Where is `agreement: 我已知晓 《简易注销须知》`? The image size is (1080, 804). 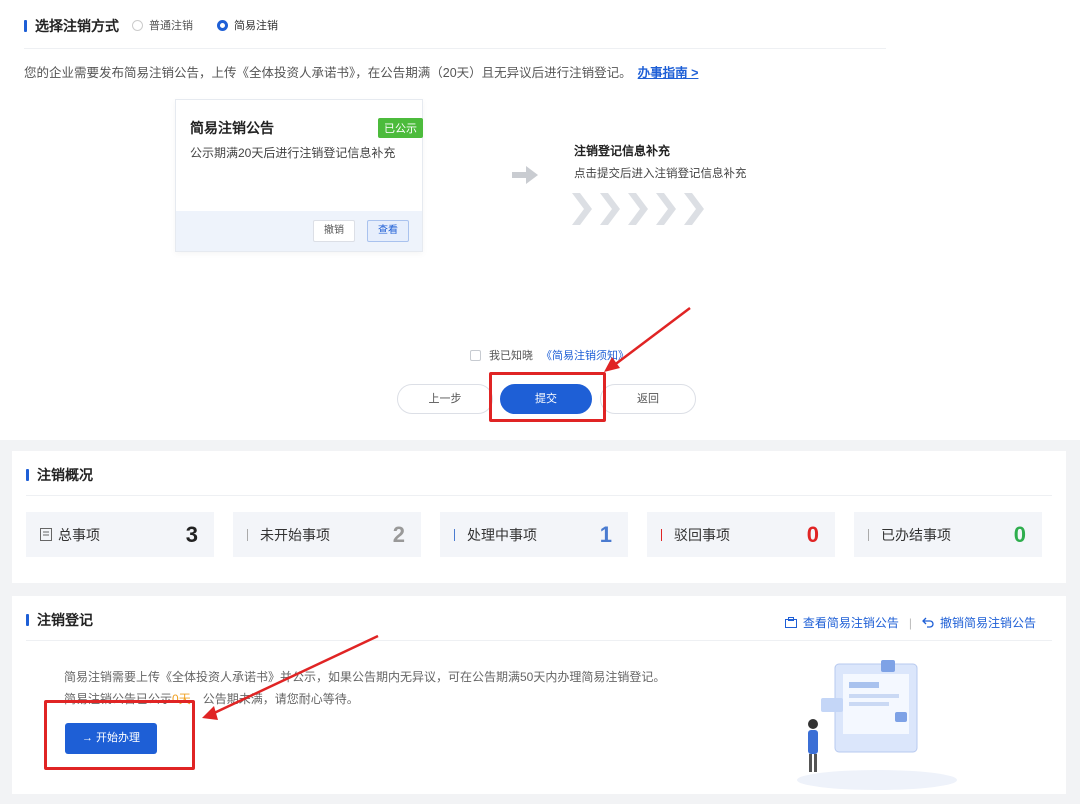
agreement: 我已知晓 《简易注销须知》 is located at coordinates (549, 355).